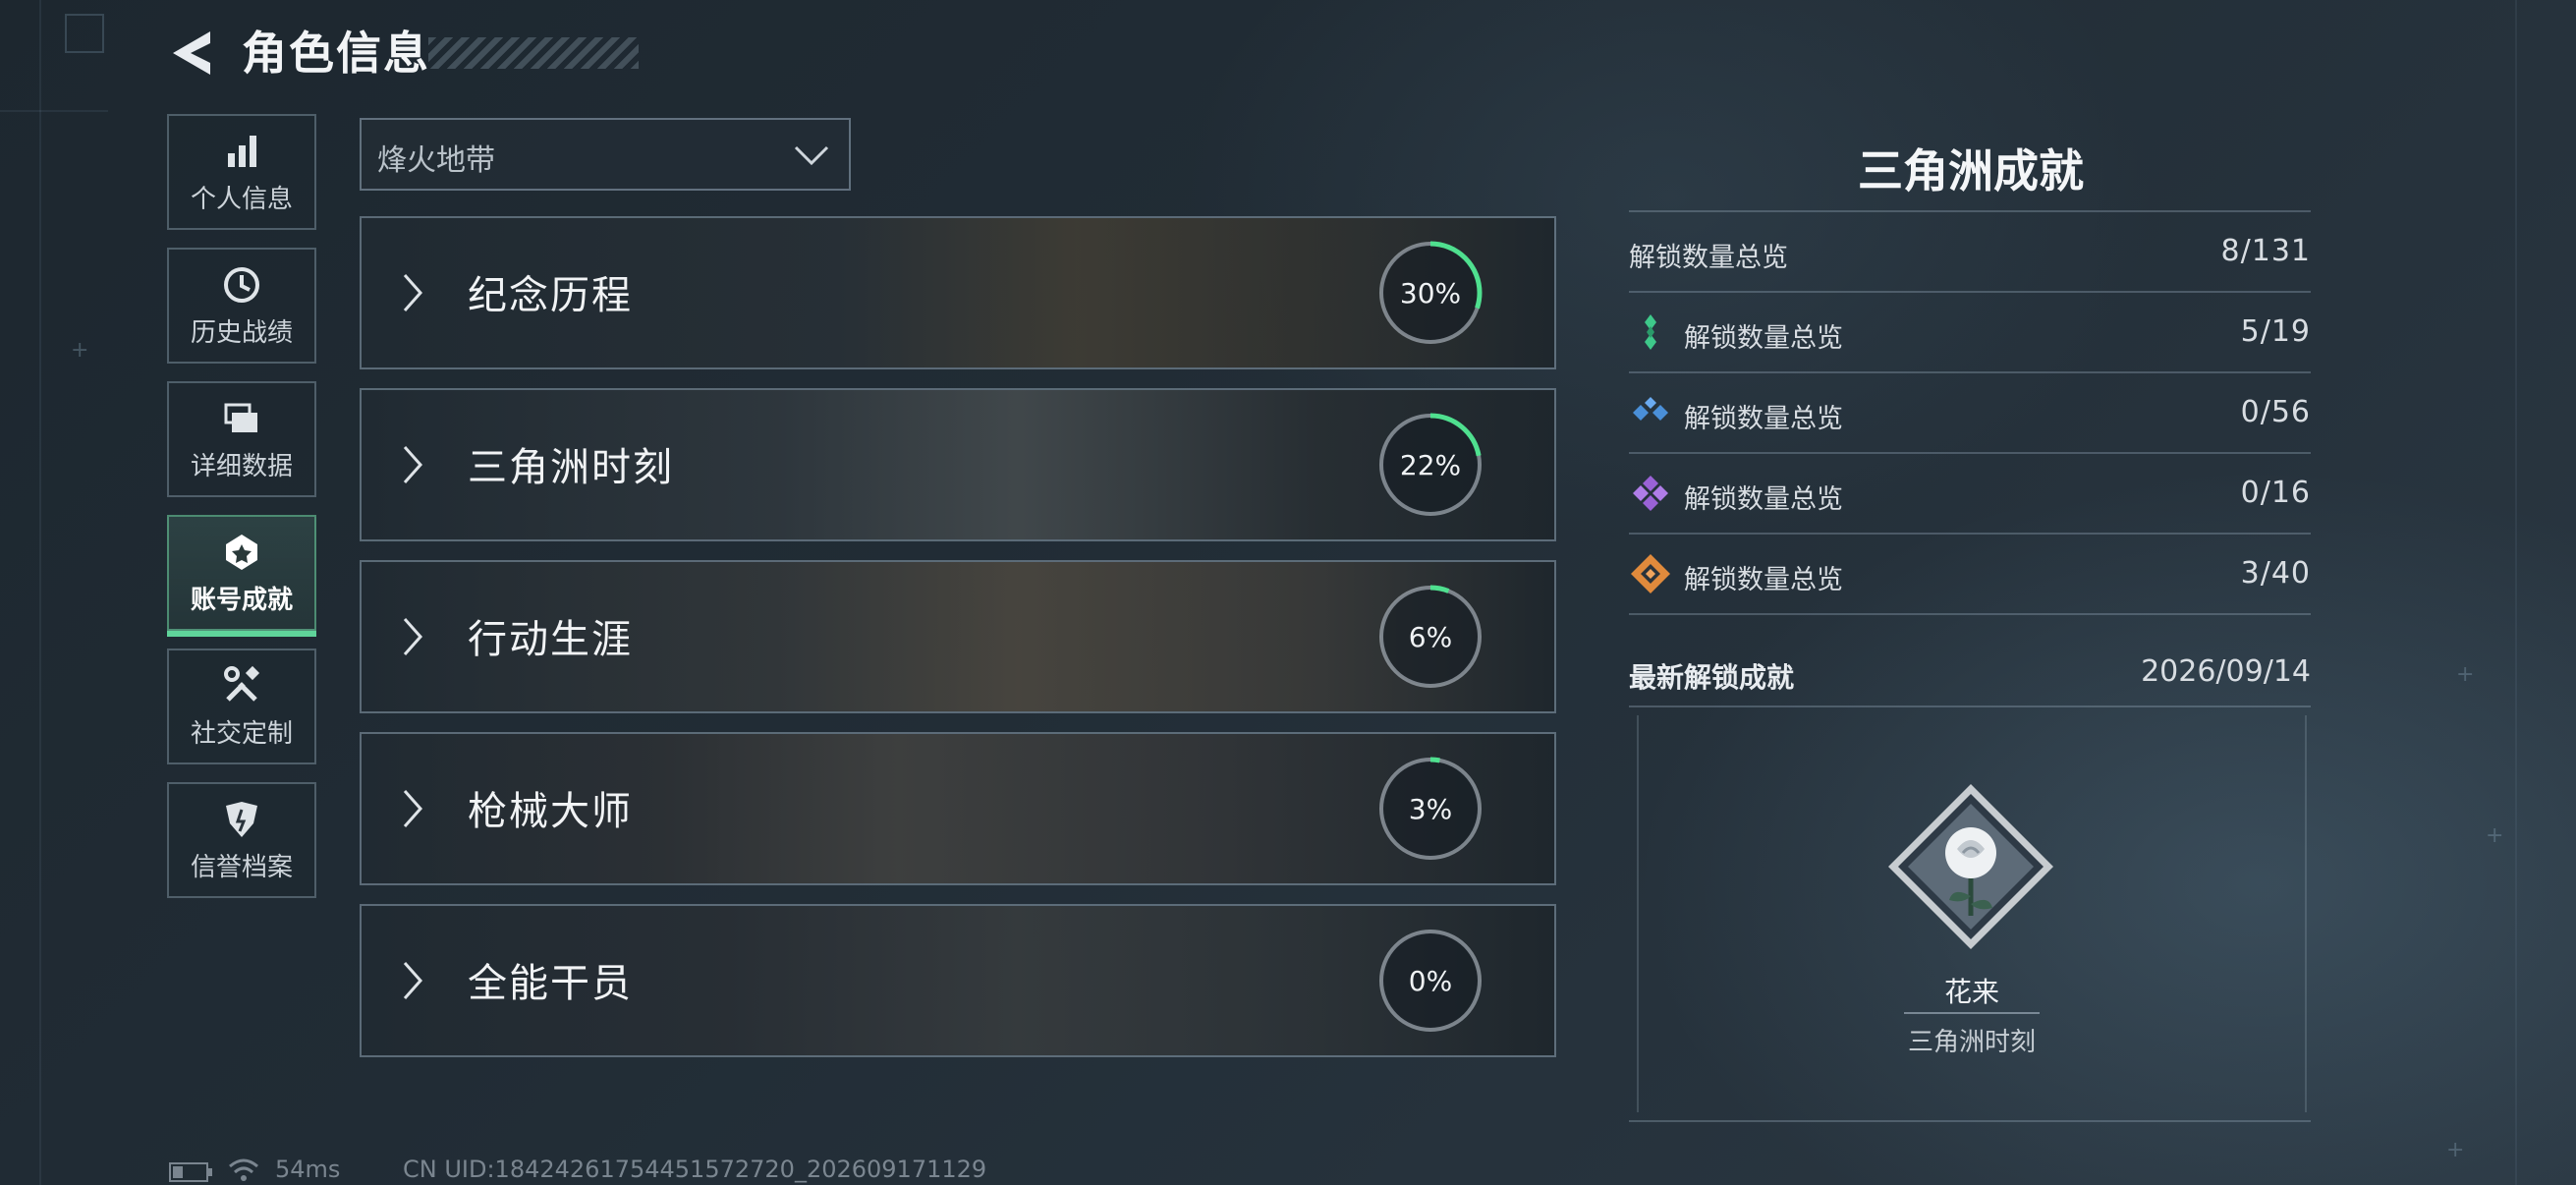 This screenshot has width=2576, height=1185. Describe the element at coordinates (241, 439) in the screenshot. I see `sidebar-item-detailed-data: 详细数据` at that location.